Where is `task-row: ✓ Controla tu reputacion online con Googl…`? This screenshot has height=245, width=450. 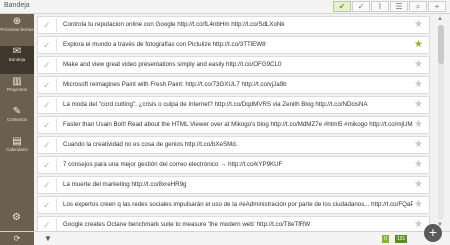
task-row: ✓ Controla tu reputacion online con Googl… is located at coordinates (233, 25).